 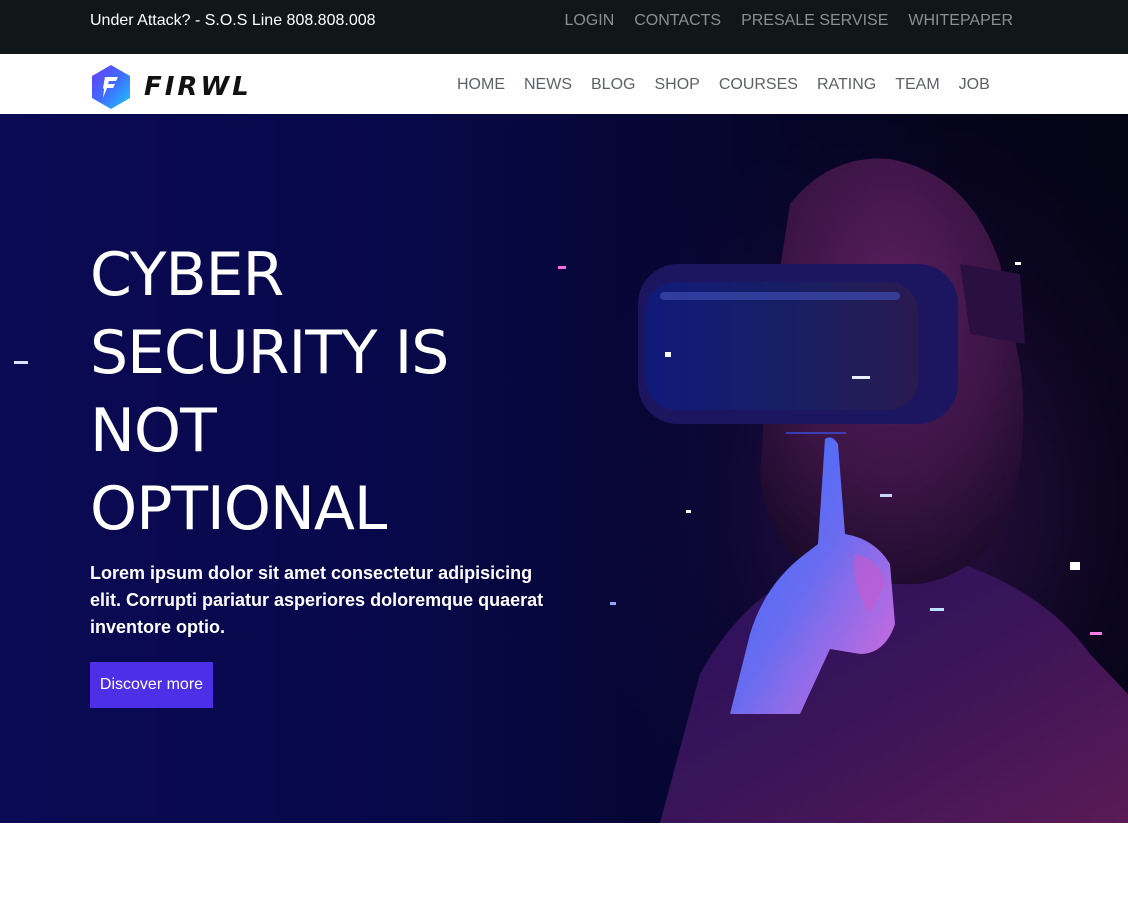 What do you see at coordinates (917, 85) in the screenshot?
I see `nav-team: TEAM` at bounding box center [917, 85].